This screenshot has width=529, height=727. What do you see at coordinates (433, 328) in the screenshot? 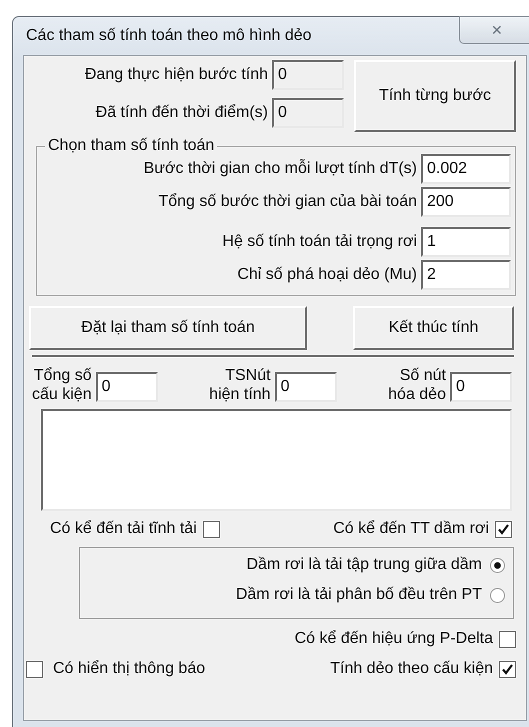
I see `finish-button: Kết thúc tính` at bounding box center [433, 328].